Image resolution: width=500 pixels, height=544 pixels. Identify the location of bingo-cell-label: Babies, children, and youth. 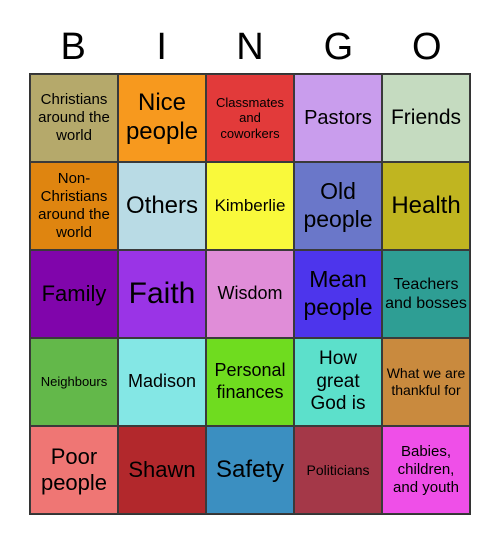
(426, 469).